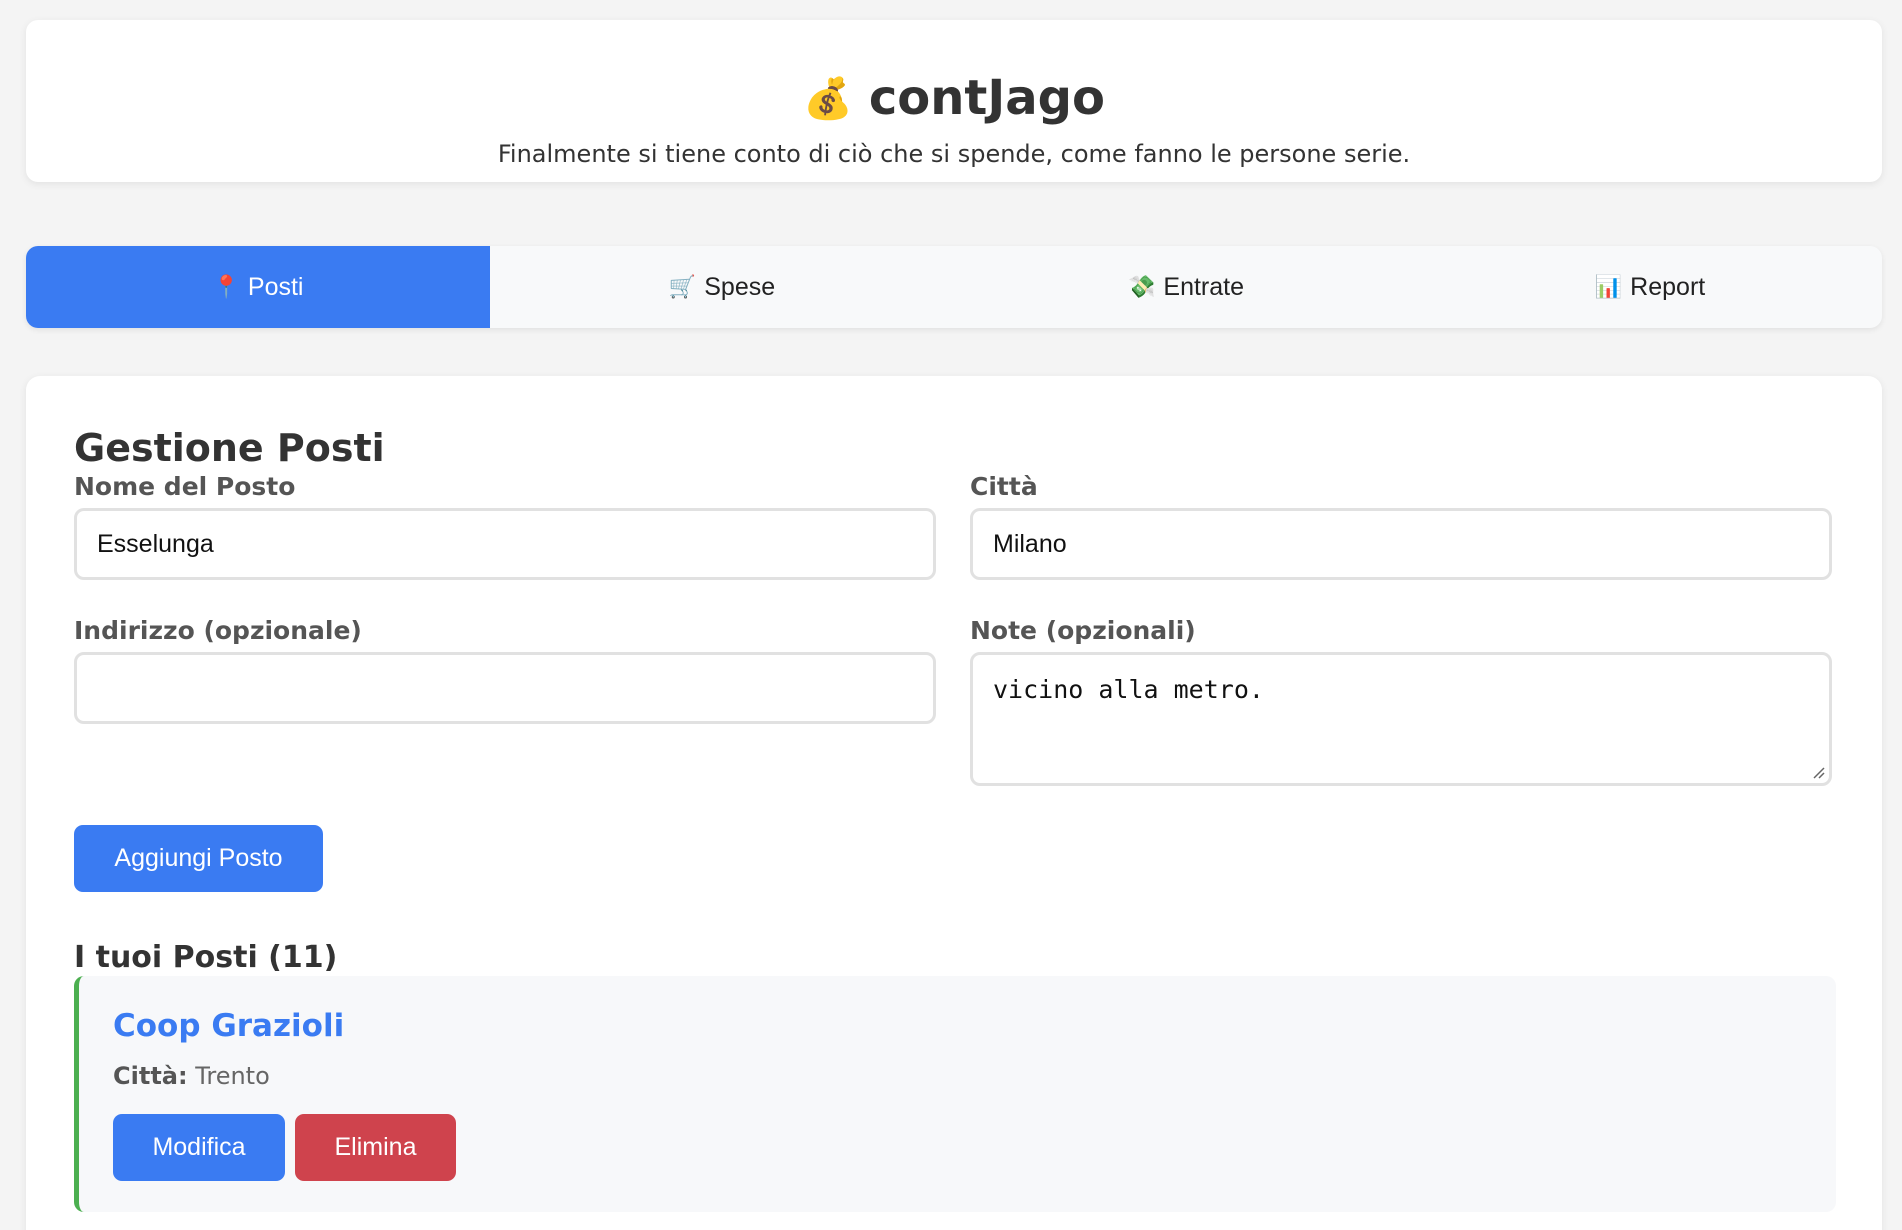  What do you see at coordinates (1401, 719) in the screenshot?
I see `notes-textarea: vicino alla metro.` at bounding box center [1401, 719].